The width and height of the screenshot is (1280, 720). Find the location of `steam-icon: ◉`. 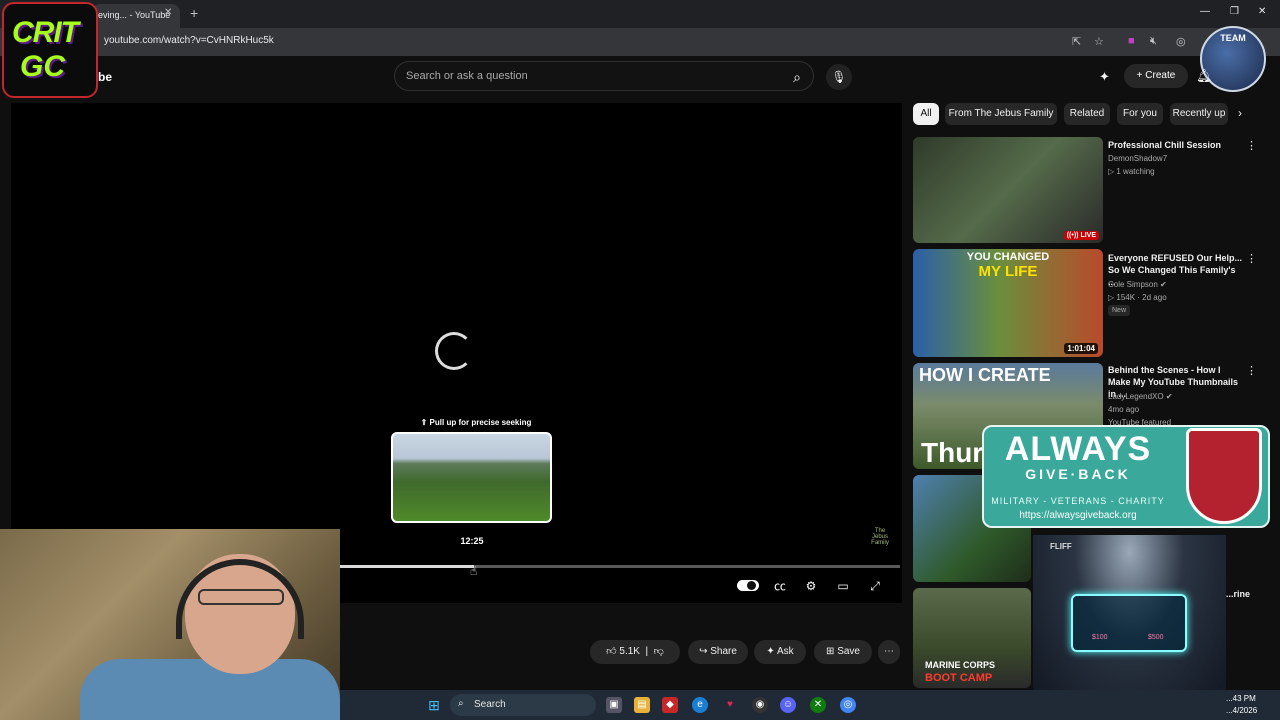

steam-icon: ◉ is located at coordinates (760, 705).